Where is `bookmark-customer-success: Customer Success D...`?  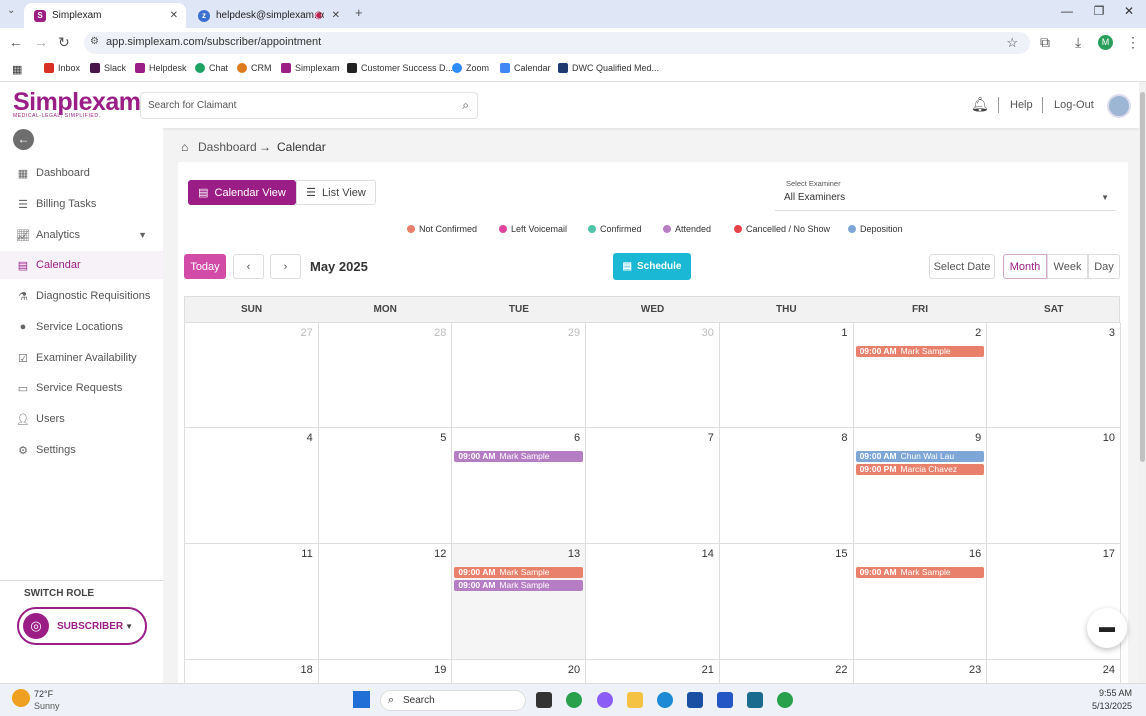
bookmark-customer-success: Customer Success D... is located at coordinates (400, 68).